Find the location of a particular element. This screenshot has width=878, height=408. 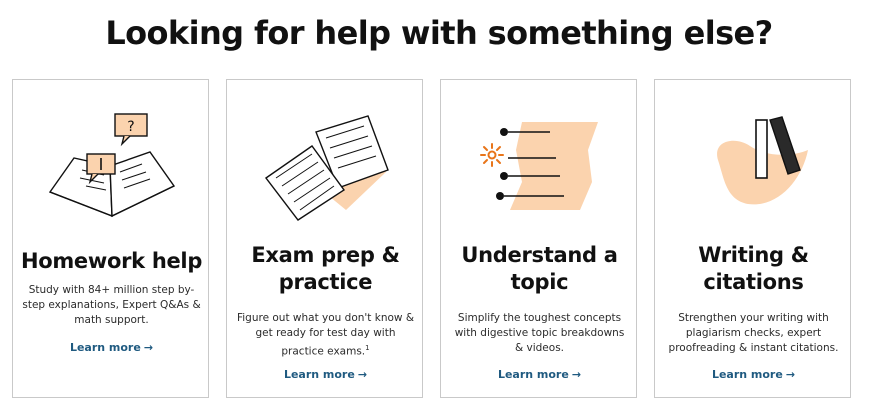

card-title: Writing & citations is located at coordinates (753, 268).